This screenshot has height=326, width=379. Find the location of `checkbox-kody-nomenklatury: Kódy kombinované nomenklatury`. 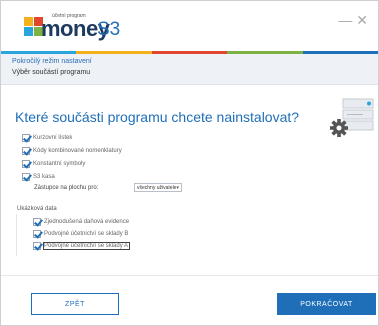

checkbox-kody-nomenklatury: Kódy kombinované nomenklatury is located at coordinates (72, 151).